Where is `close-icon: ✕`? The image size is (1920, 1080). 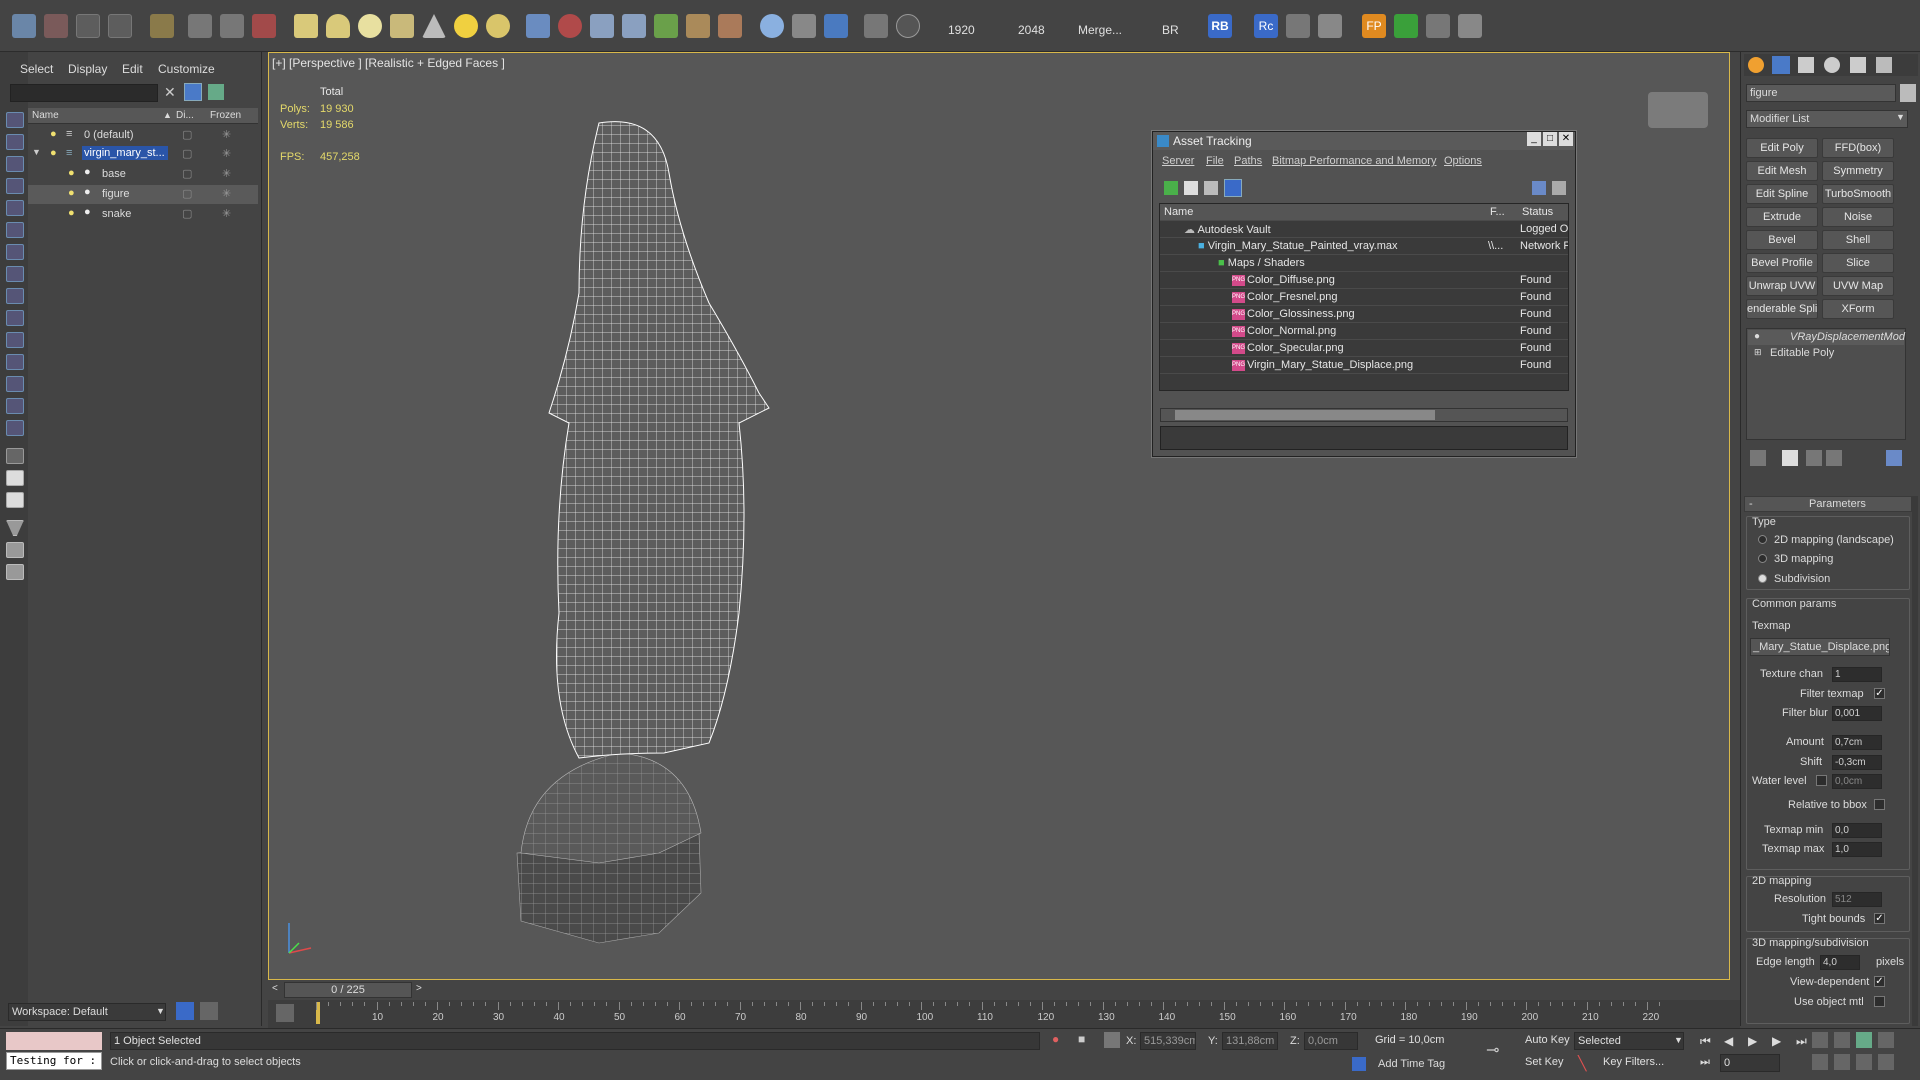 close-icon: ✕ is located at coordinates (1566, 139).